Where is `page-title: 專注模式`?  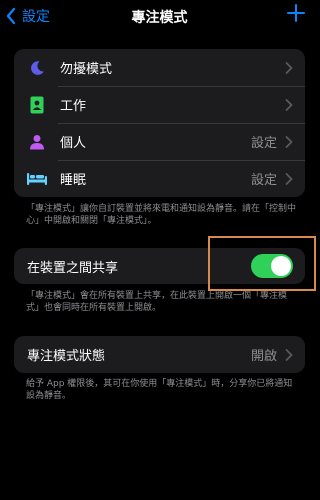 page-title: 專注模式 is located at coordinates (159, 18).